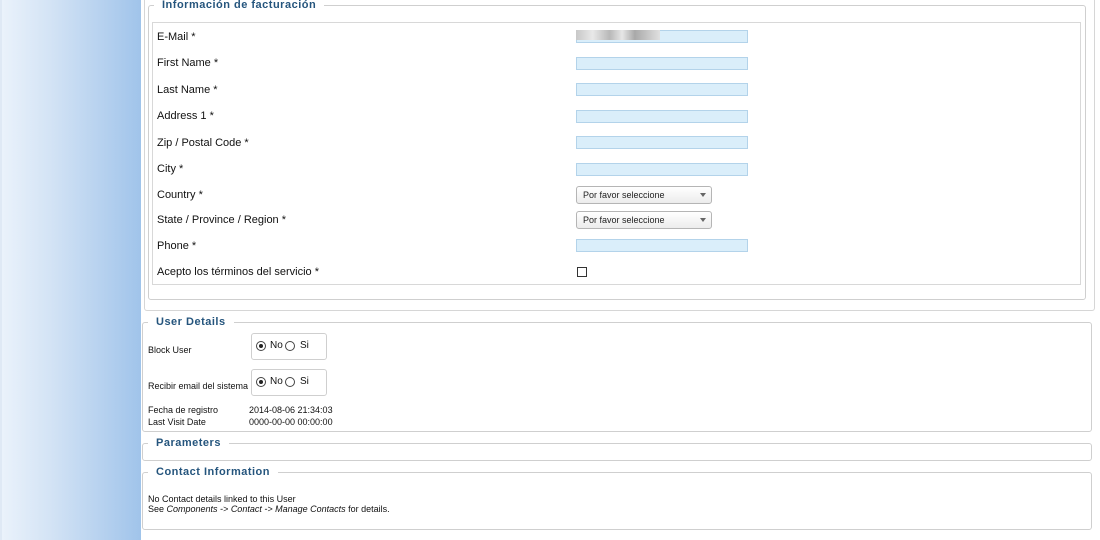 Image resolution: width=1100 pixels, height=540 pixels. I want to click on block-user-no-label: No, so click(276, 345).